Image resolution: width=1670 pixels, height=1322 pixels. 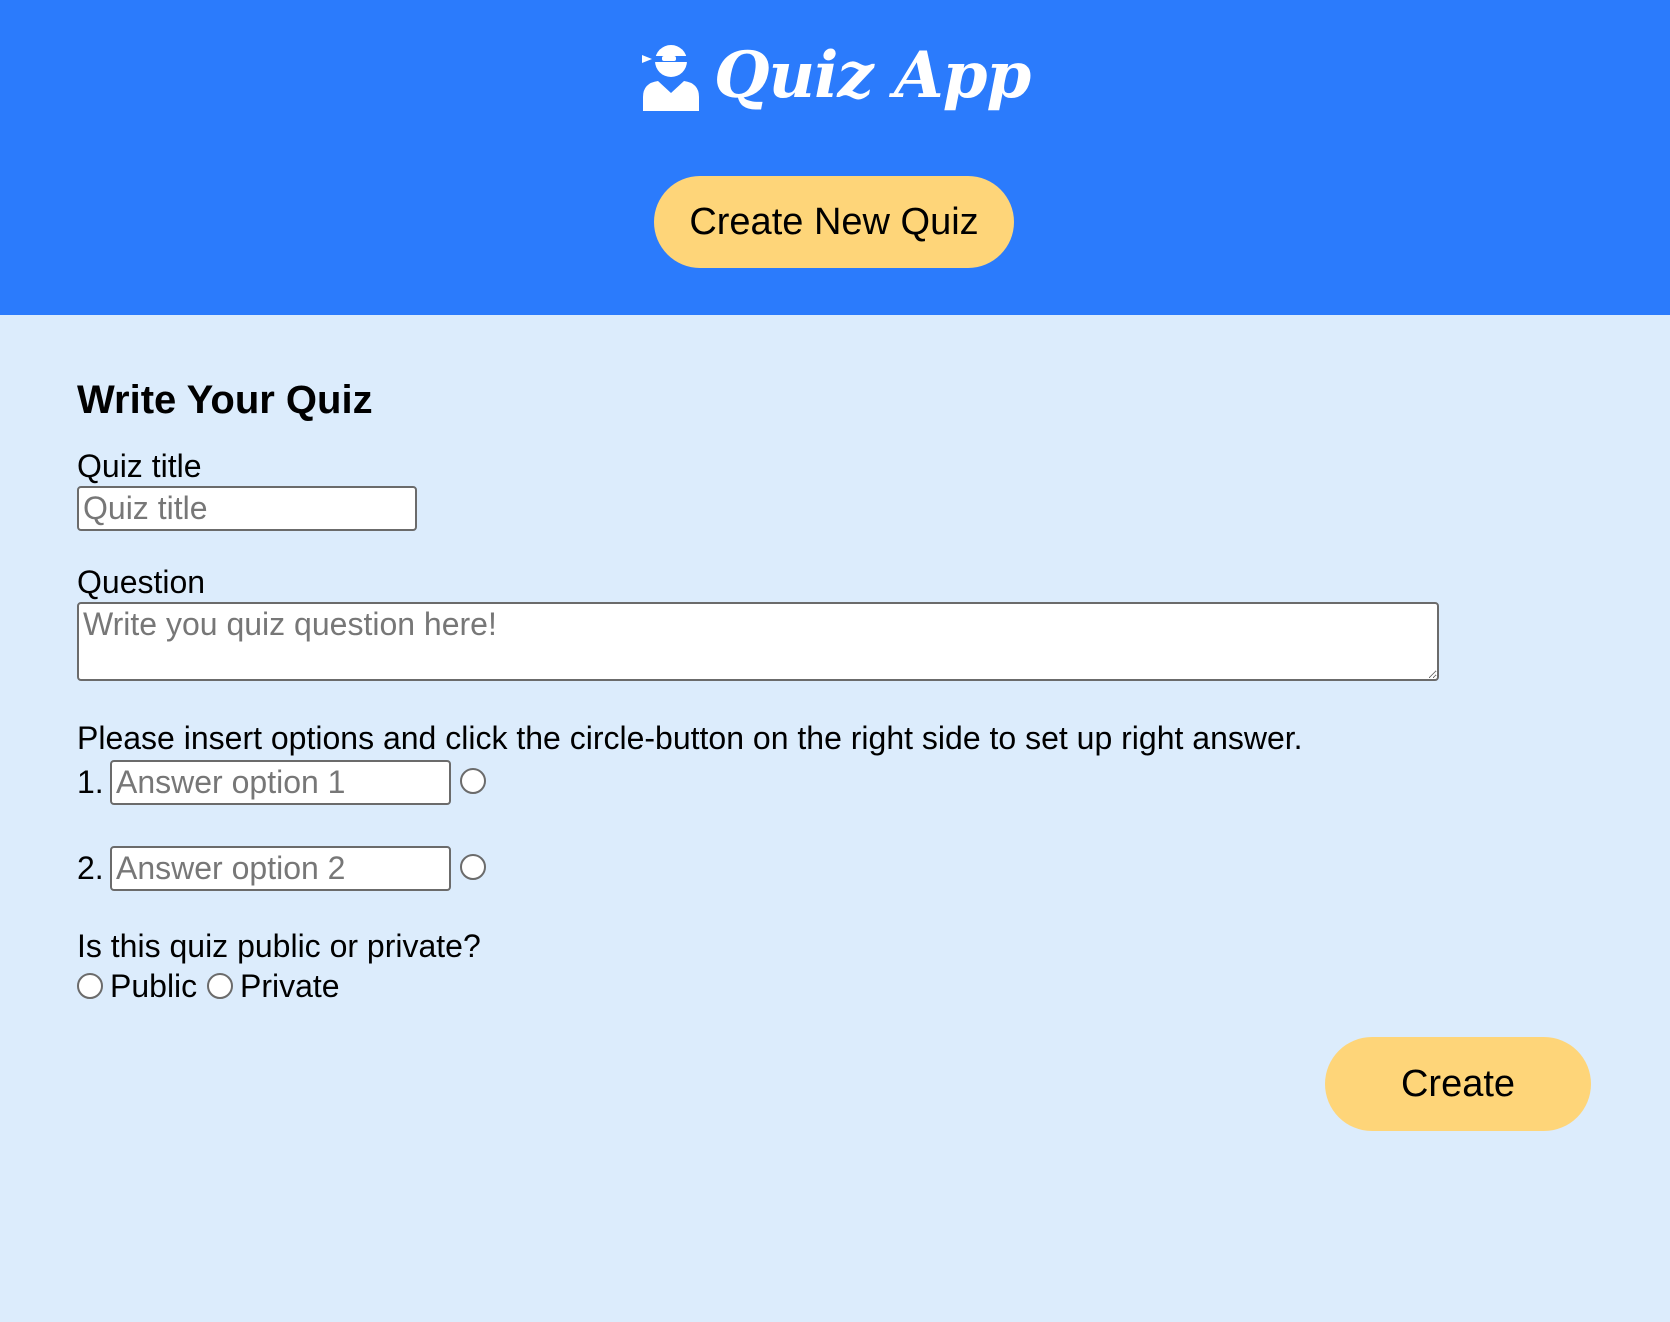 I want to click on question-label: Question, so click(x=141, y=582).